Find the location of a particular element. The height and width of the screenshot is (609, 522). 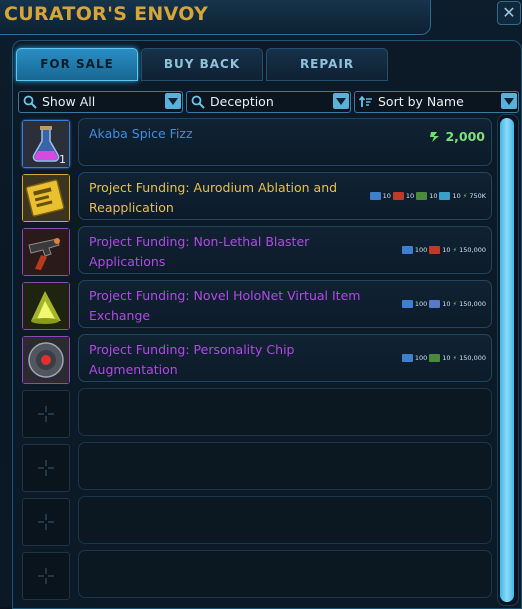

close-button: ✕ is located at coordinates (509, 13).